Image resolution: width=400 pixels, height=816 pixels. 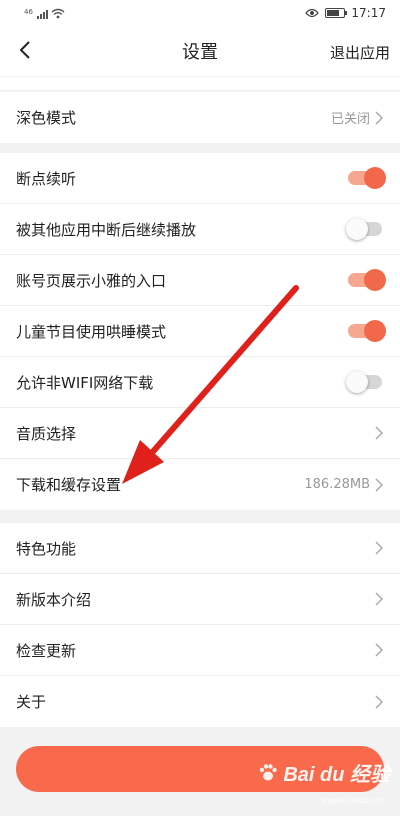 What do you see at coordinates (54, 599) in the screenshot?
I see `new-version-intro-label: 新版本介绍` at bounding box center [54, 599].